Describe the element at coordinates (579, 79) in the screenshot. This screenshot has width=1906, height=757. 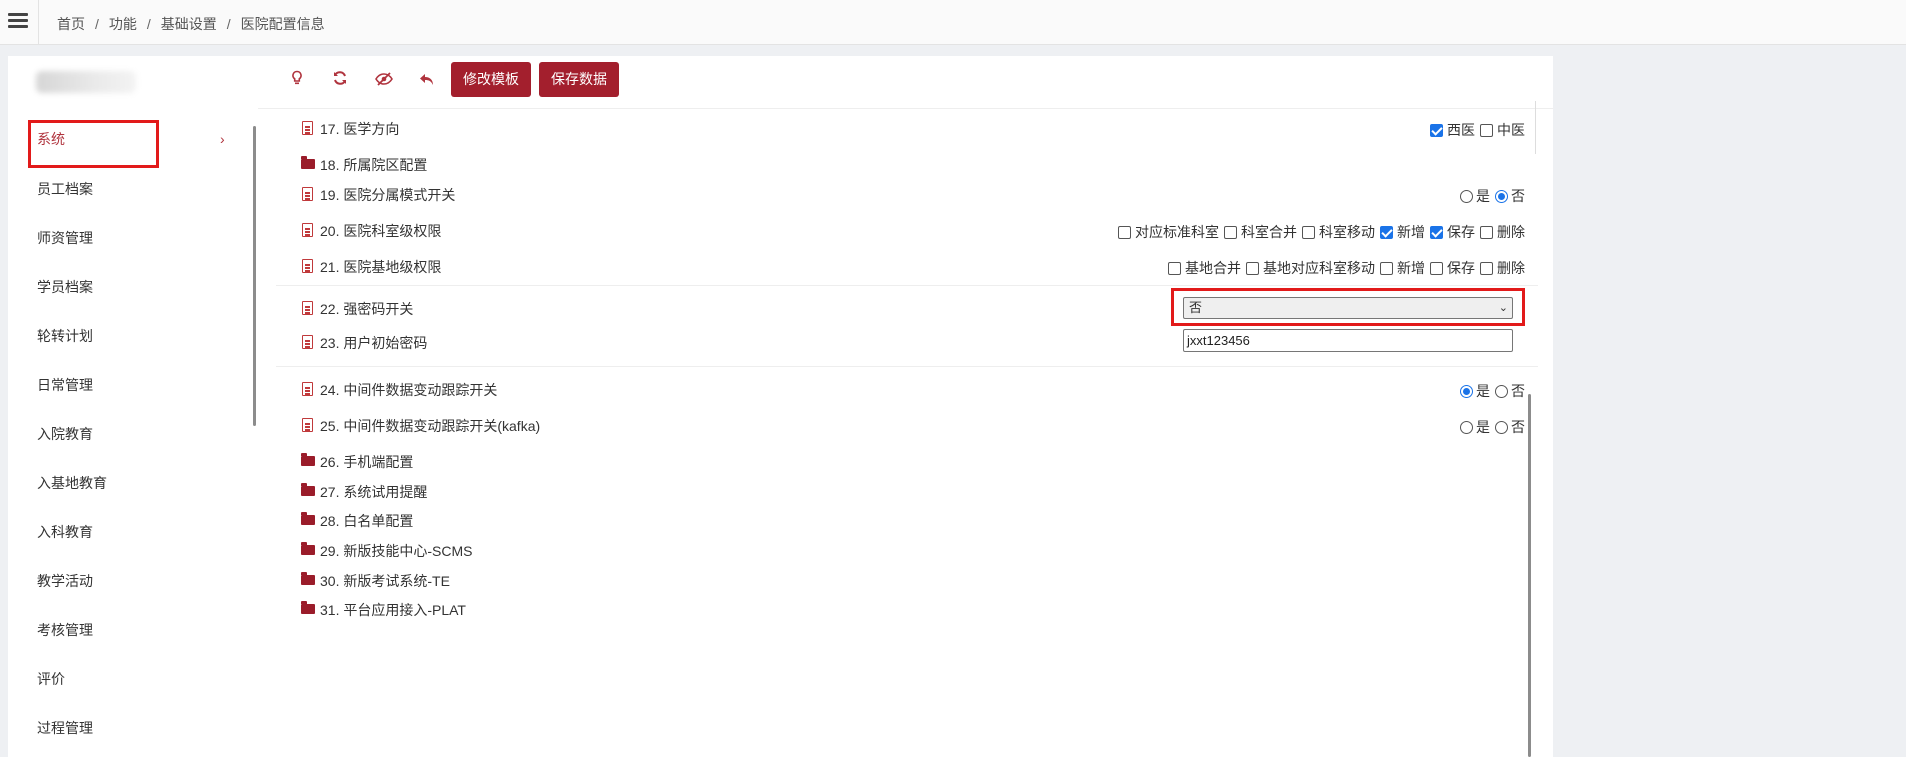
I see `save-data-button: 保存数据` at that location.